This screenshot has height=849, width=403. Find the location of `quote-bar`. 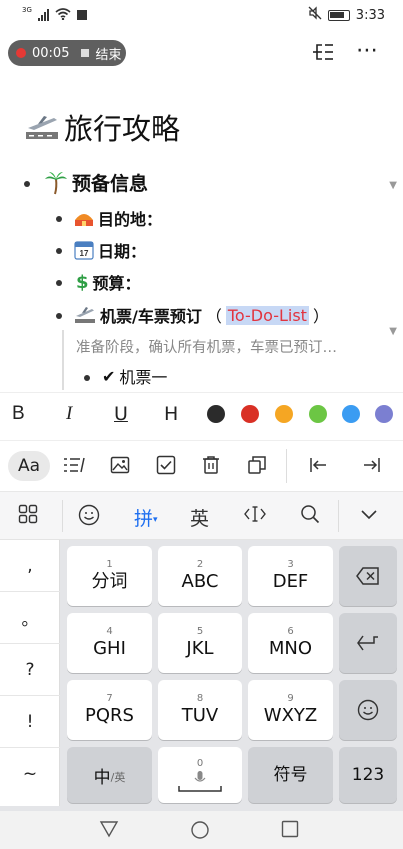

quote-bar is located at coordinates (63, 360).